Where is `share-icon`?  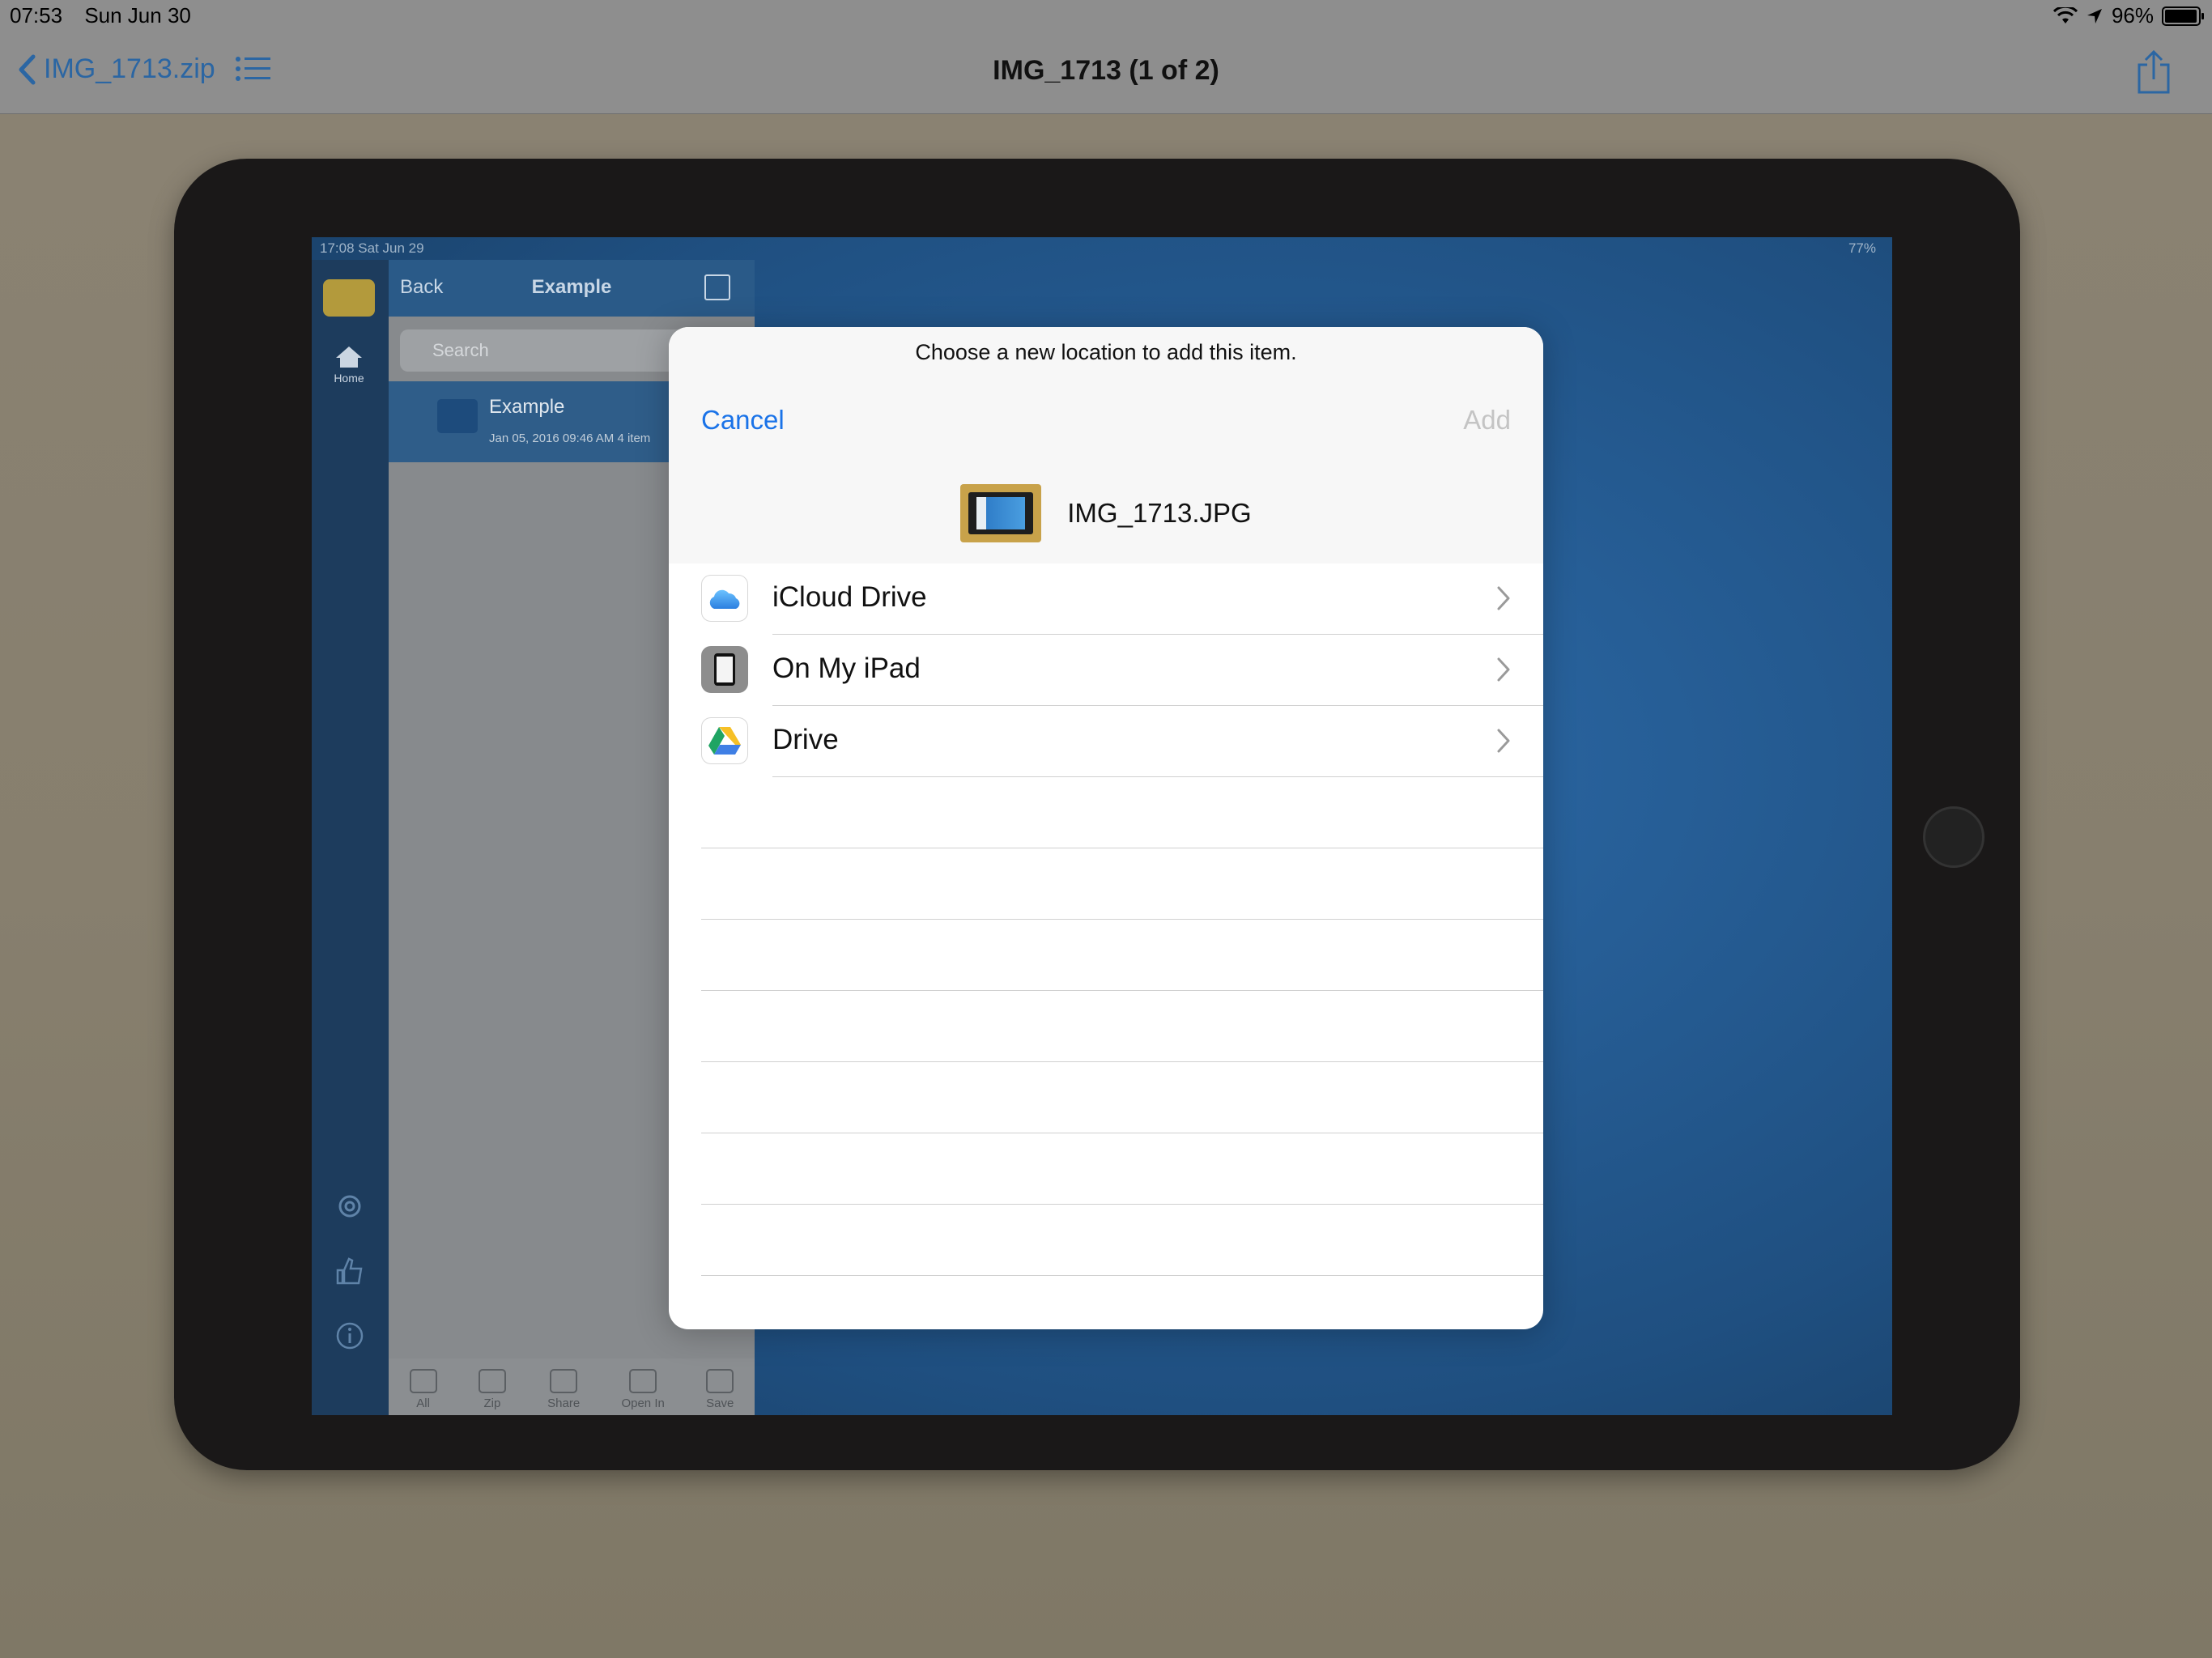 share-icon is located at coordinates (2154, 71).